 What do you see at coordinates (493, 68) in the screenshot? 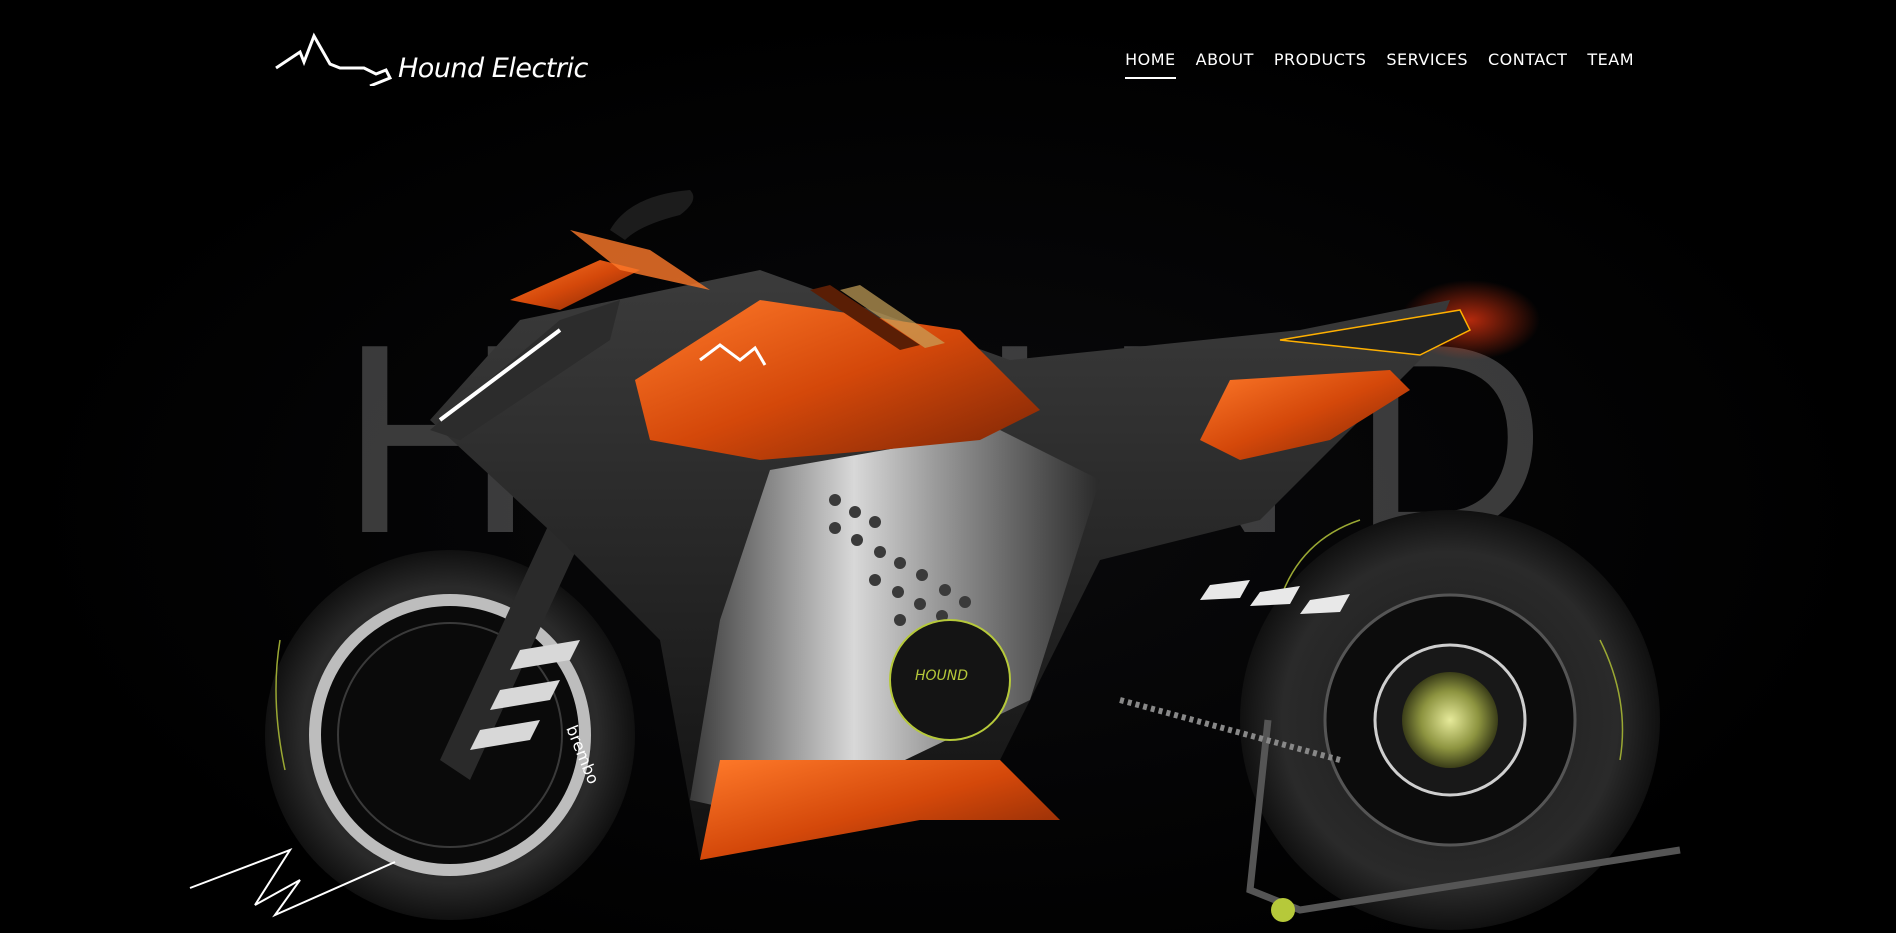
I see `logo-text: Hound Electric` at bounding box center [493, 68].